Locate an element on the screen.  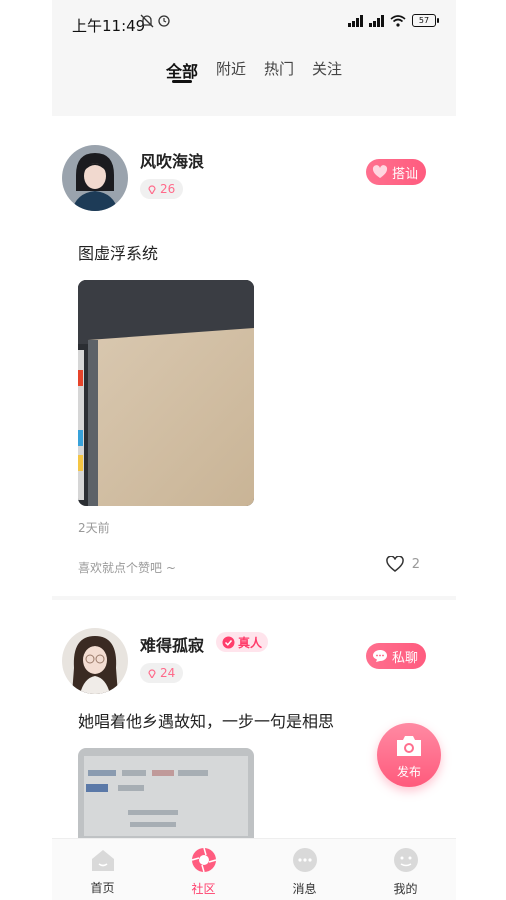
verified-label: 真人 is located at coordinates (250, 642).